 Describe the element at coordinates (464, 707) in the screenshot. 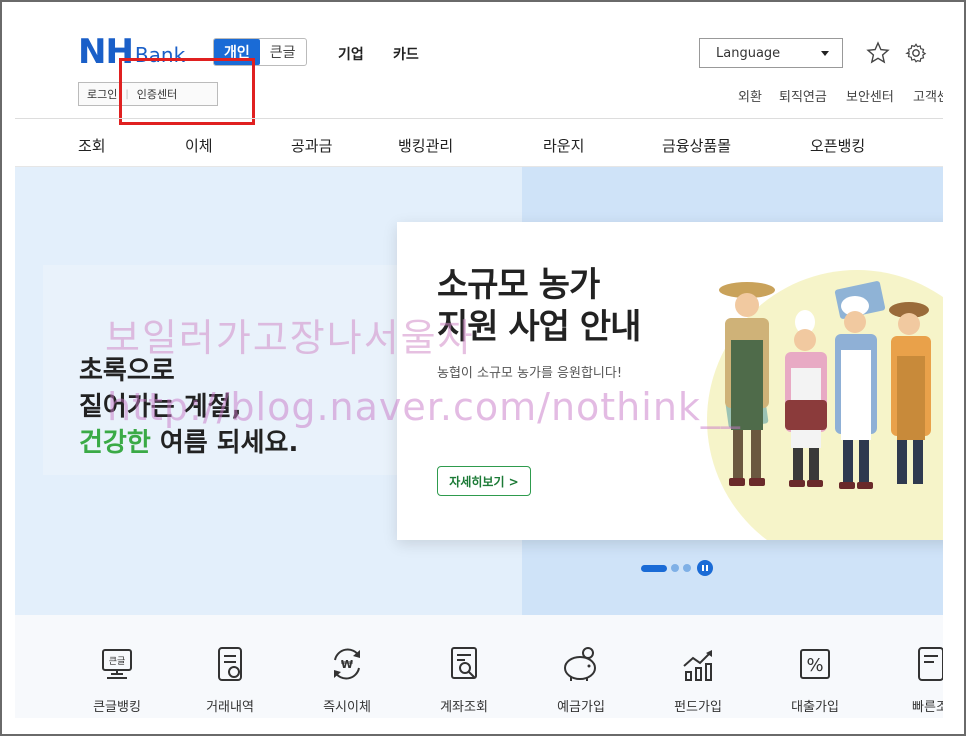

I see `quick-label: 계좌조회` at that location.